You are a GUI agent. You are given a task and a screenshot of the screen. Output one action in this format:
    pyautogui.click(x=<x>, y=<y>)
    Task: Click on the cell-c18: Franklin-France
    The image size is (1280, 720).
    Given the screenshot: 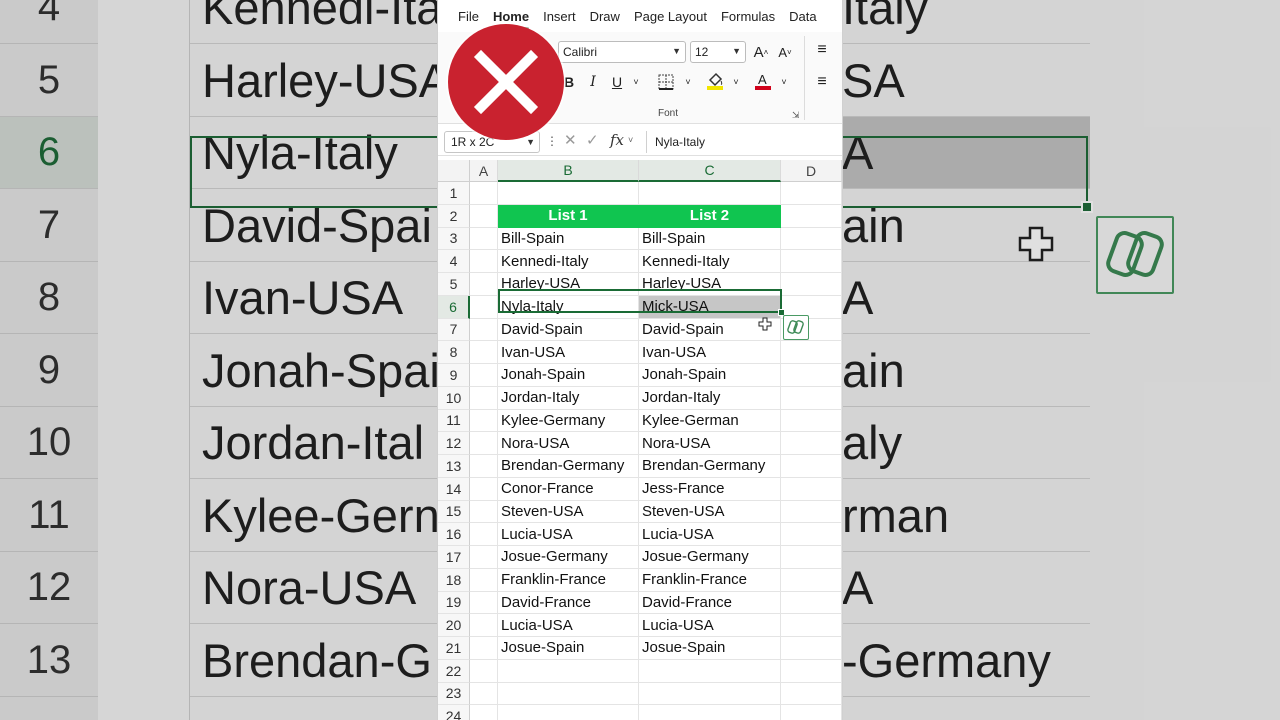 What is the action you would take?
    pyautogui.click(x=710, y=580)
    